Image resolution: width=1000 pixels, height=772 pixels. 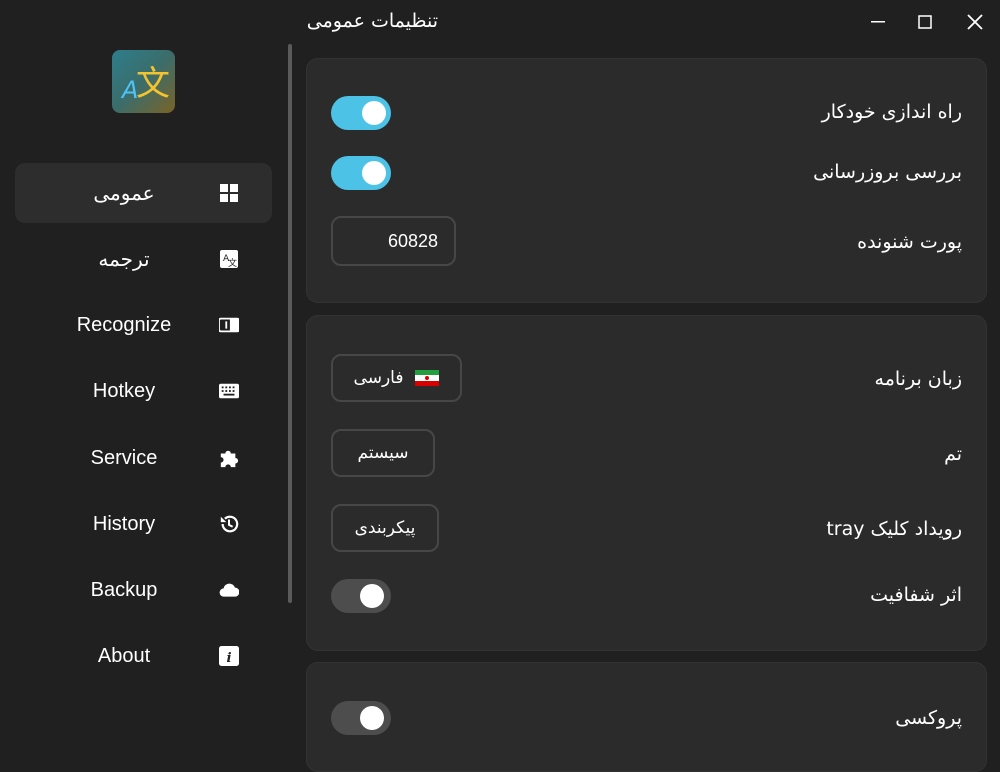 I want to click on svg-text: i, so click(x=229, y=658).